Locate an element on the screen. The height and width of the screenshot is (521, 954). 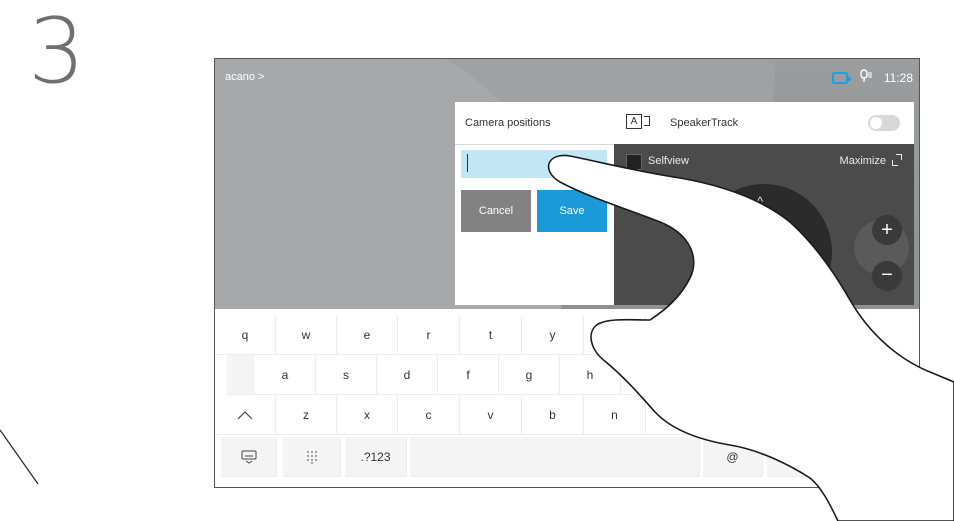
key: b is located at coordinates (553, 415).